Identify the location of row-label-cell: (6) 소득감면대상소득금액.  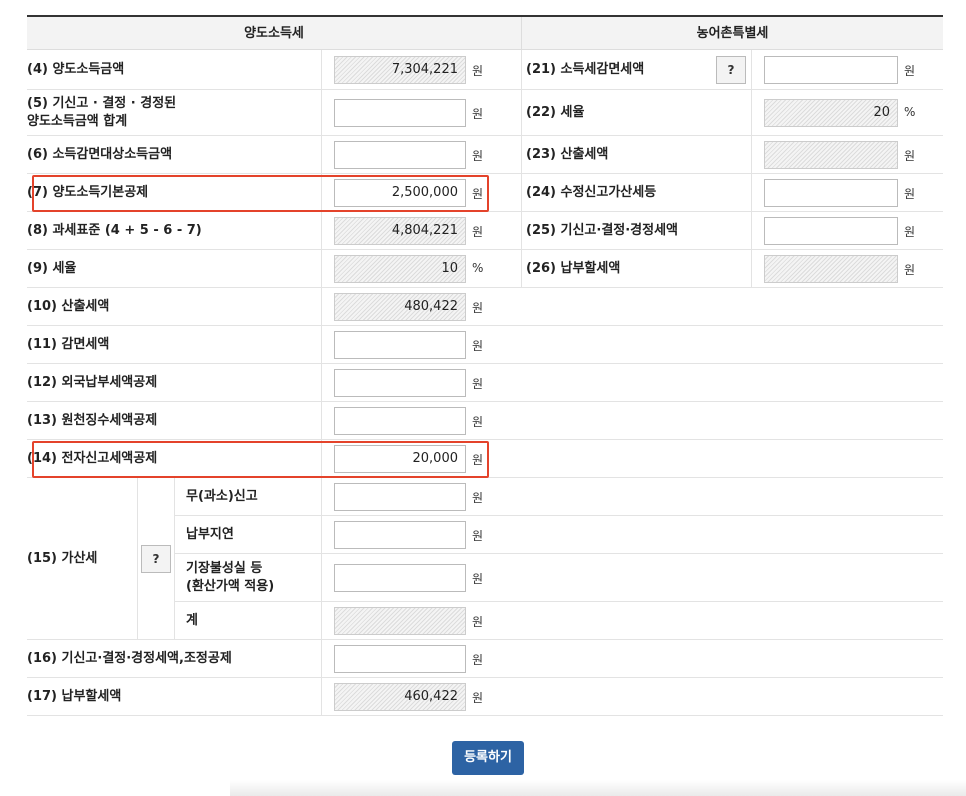
(174, 154).